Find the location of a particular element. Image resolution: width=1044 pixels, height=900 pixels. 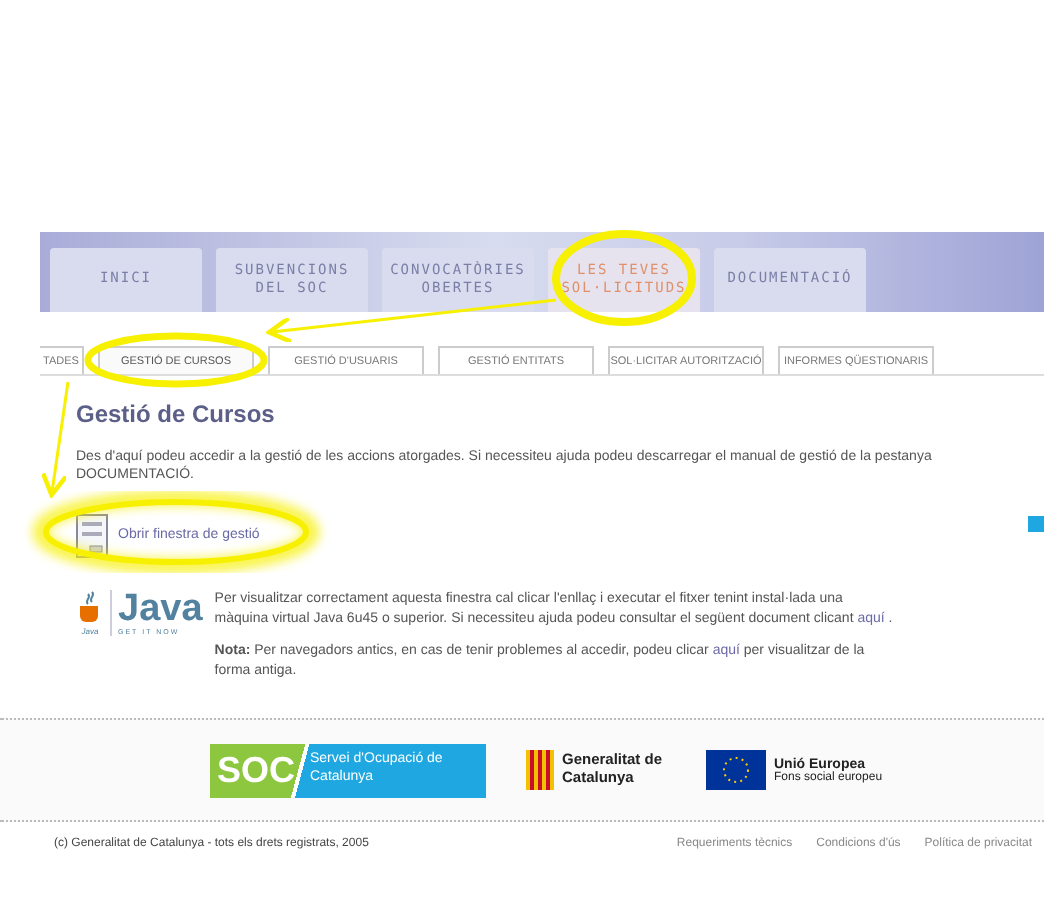

page-heading: Gestió de Cursos is located at coordinates (176, 414).